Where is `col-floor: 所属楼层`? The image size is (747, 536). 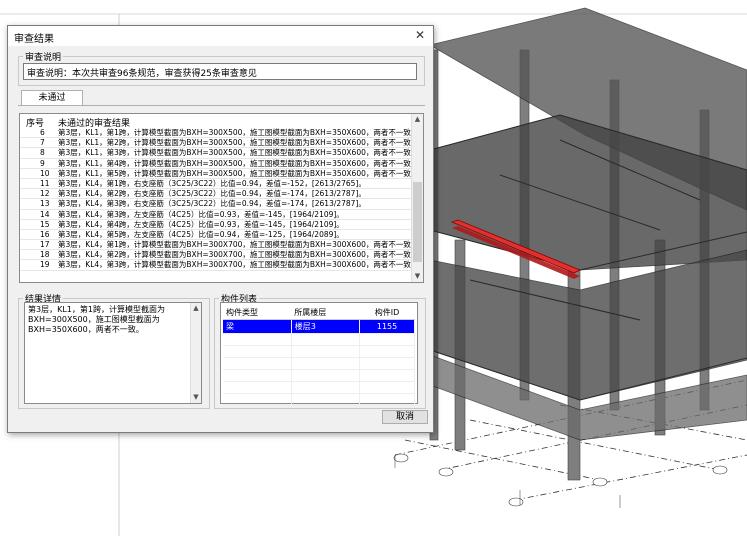 col-floor: 所属楼层 is located at coordinates (325, 313).